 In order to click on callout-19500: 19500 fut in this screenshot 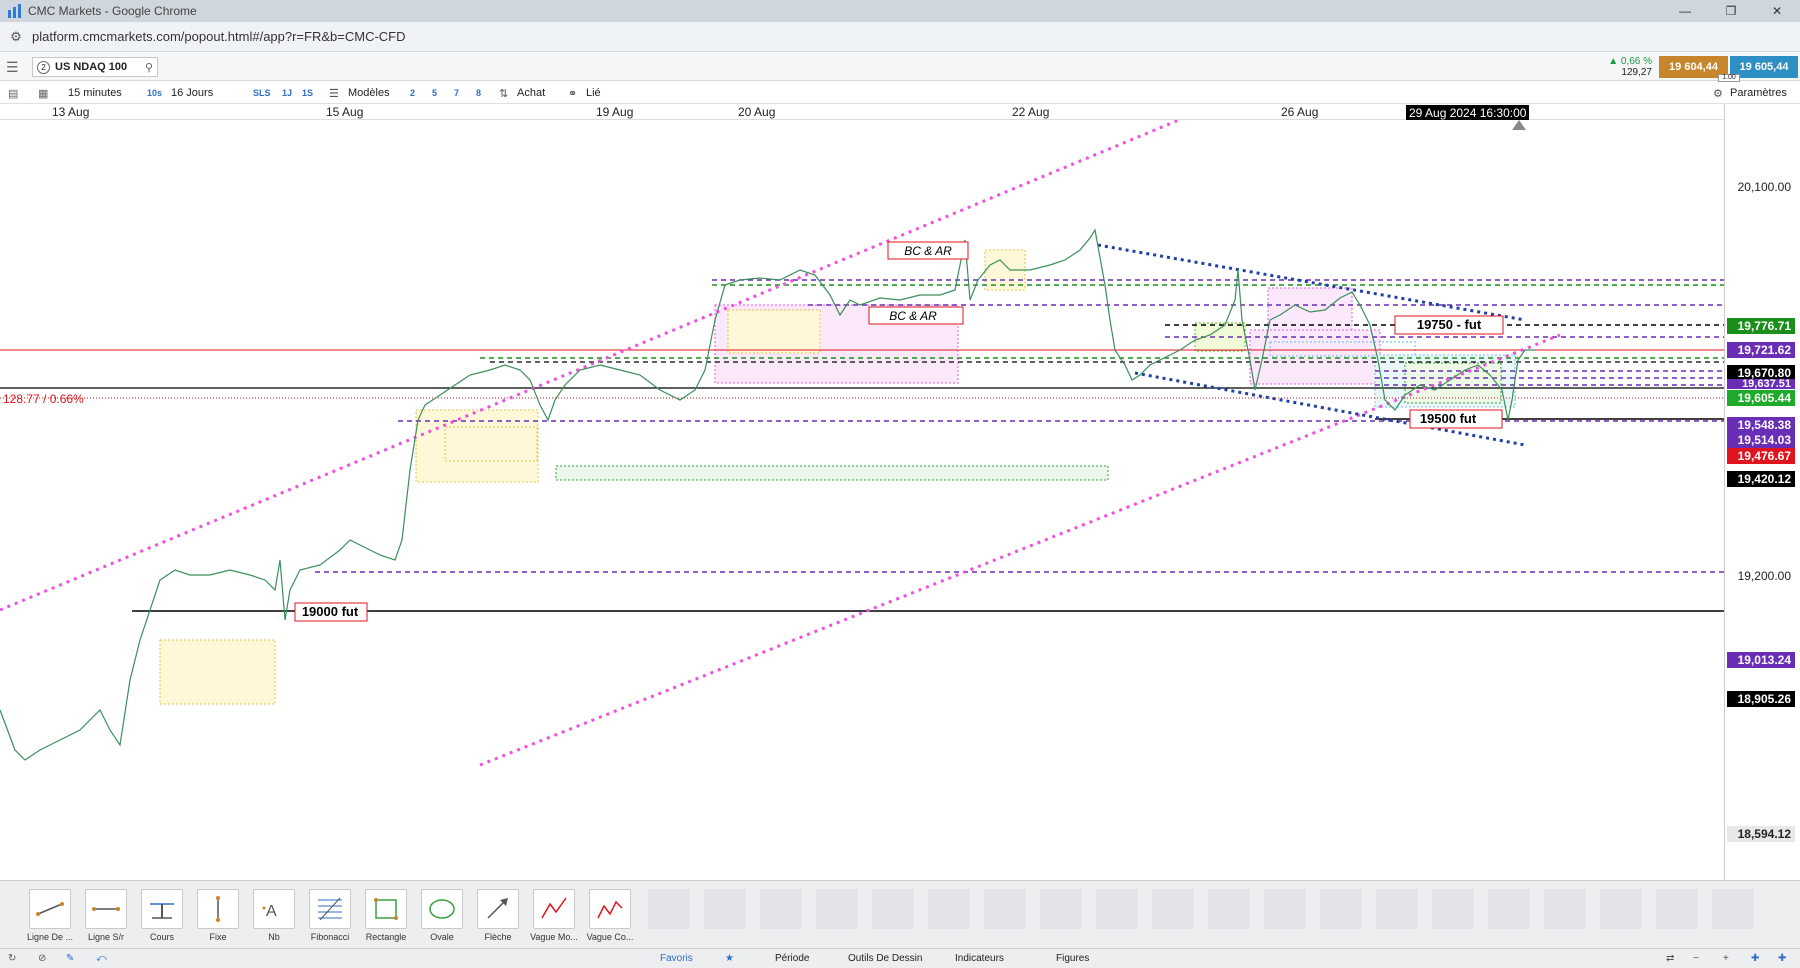, I will do `click(1456, 419)`.